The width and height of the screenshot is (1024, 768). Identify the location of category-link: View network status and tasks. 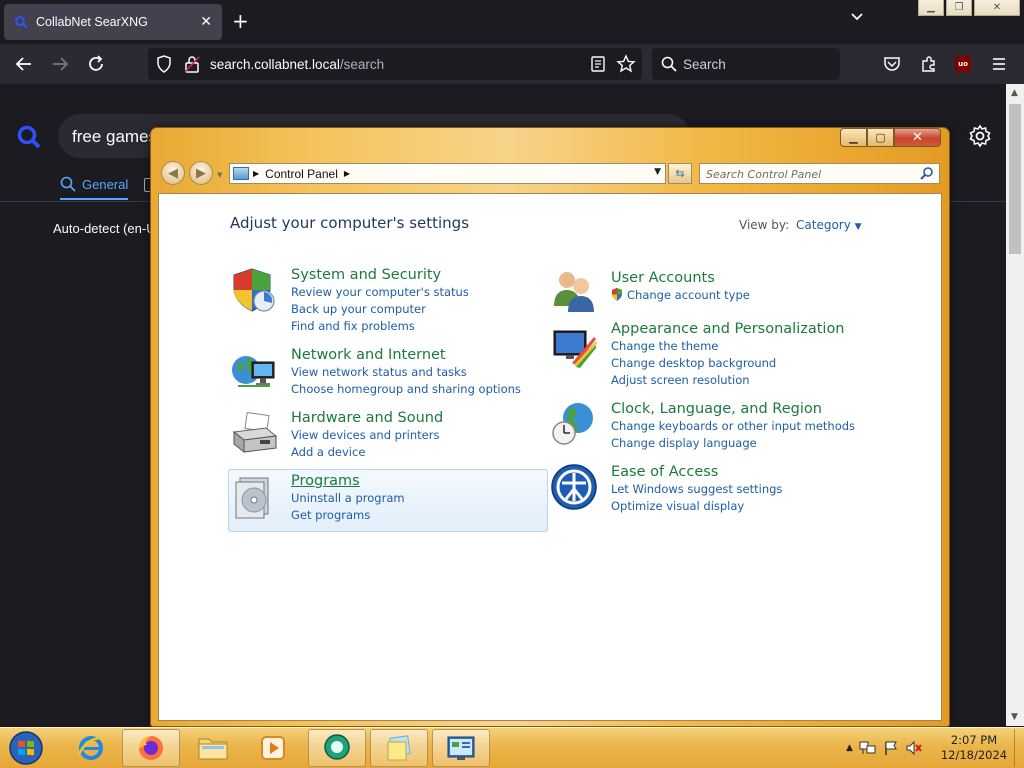
(406, 372).